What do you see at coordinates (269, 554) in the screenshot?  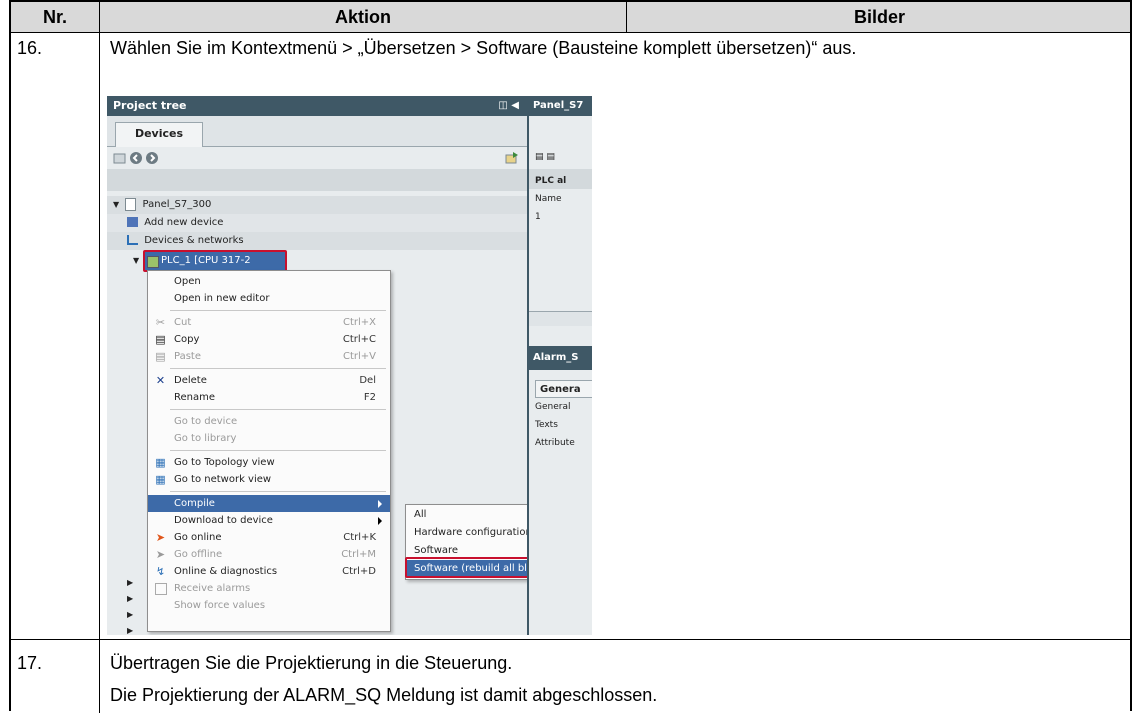 I see `menu-item-go-offline: ➤ Go offline Ctrl+M` at bounding box center [269, 554].